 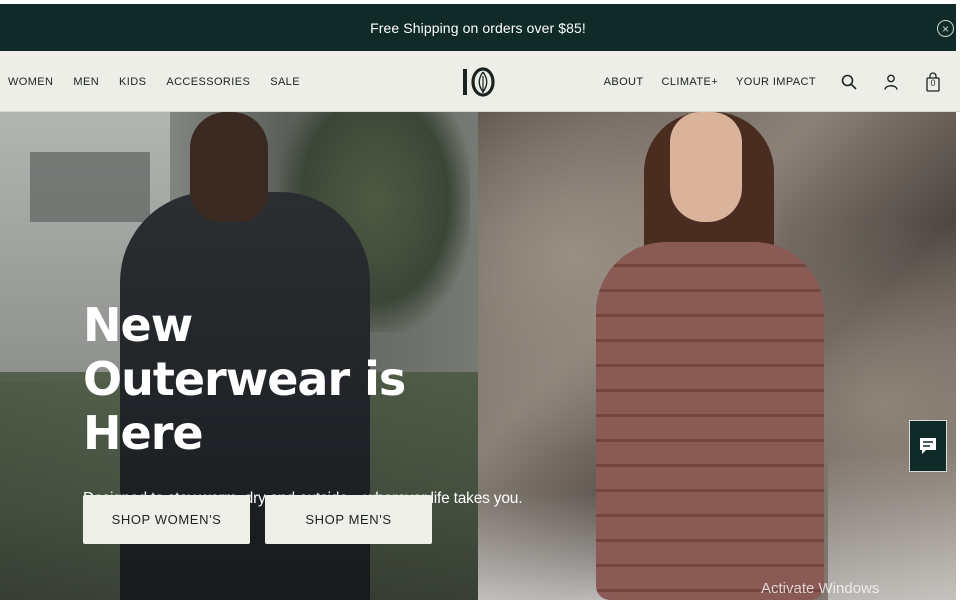 I want to click on search-icon, so click(x=849, y=82).